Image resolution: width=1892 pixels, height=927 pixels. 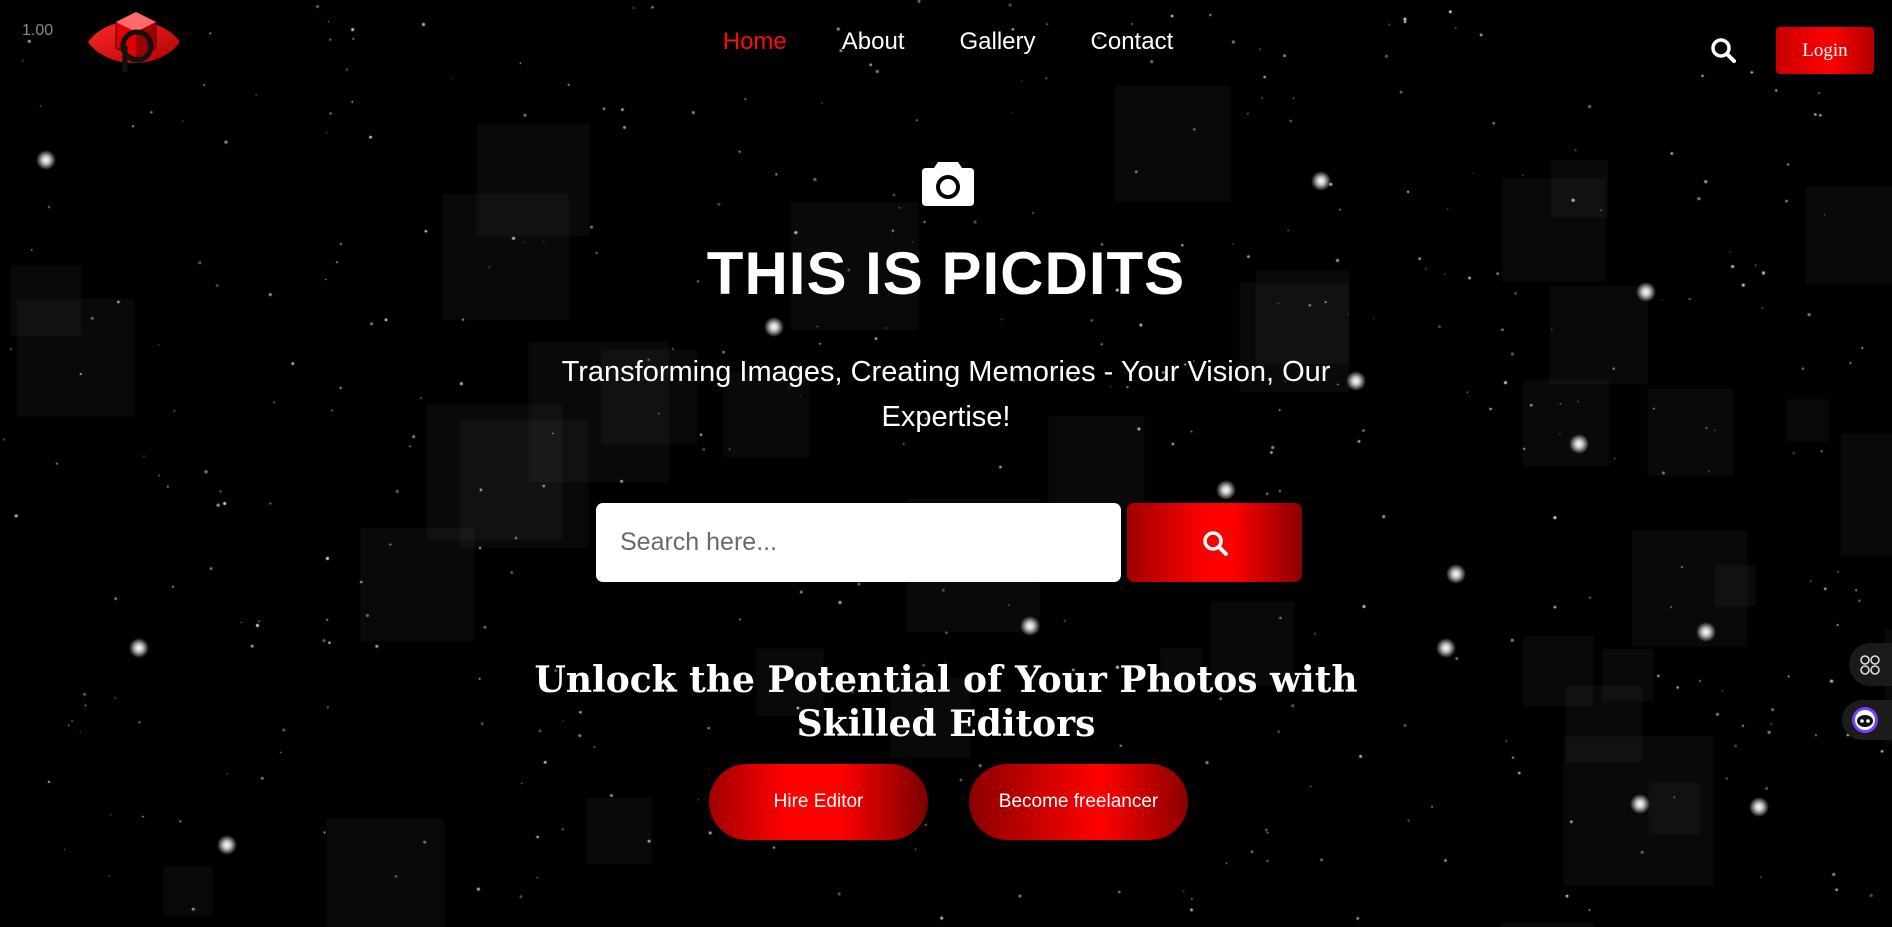 What do you see at coordinates (818, 802) in the screenshot?
I see `hire-editor-button: Hire Editor` at bounding box center [818, 802].